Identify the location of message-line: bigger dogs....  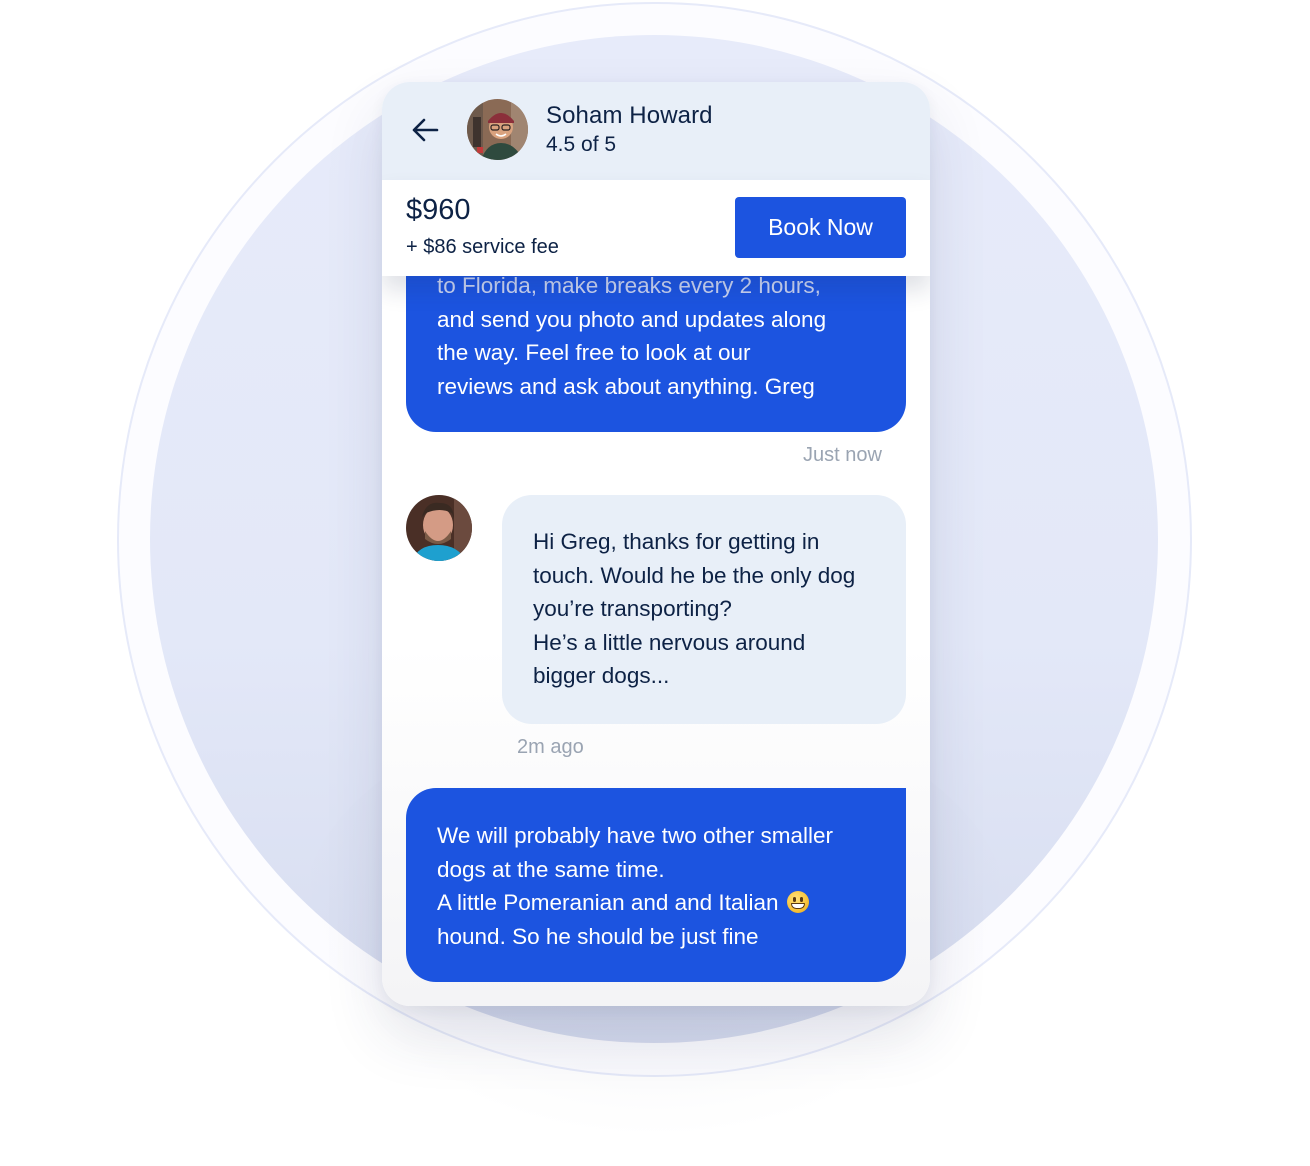
(601, 675).